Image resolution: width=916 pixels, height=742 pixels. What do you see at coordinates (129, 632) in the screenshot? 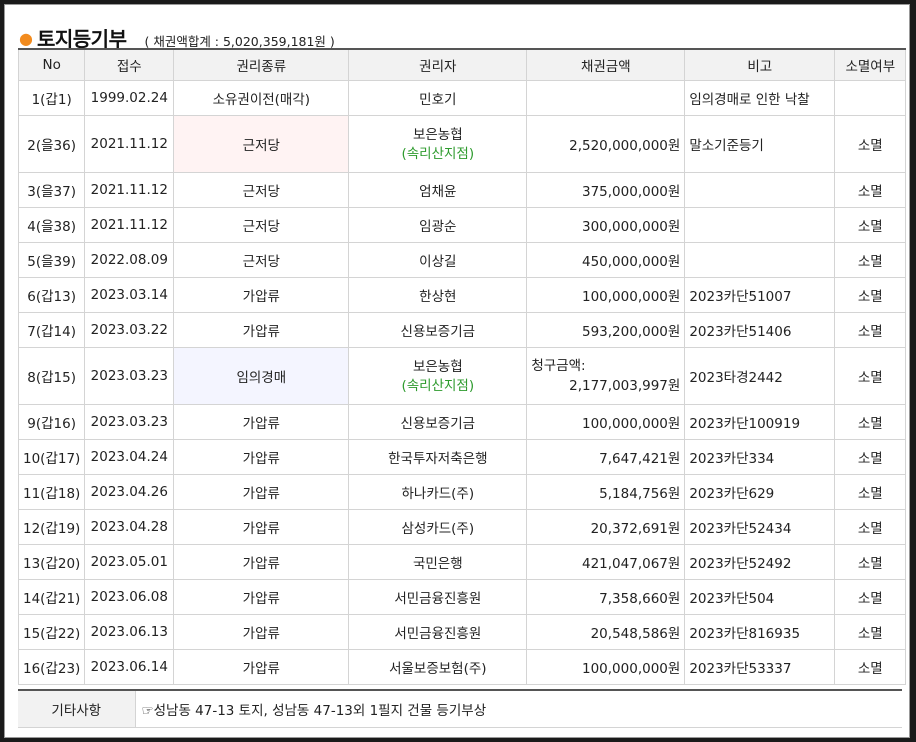
I see `cell-date: 2023.06.13` at bounding box center [129, 632].